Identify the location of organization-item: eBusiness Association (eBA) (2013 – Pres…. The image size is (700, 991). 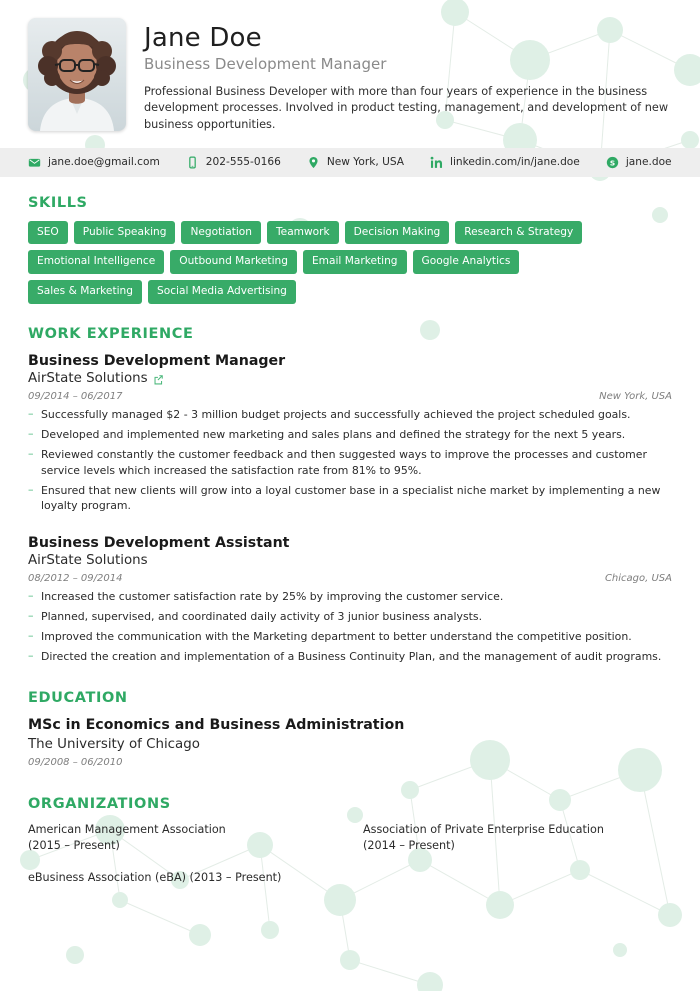
(155, 877).